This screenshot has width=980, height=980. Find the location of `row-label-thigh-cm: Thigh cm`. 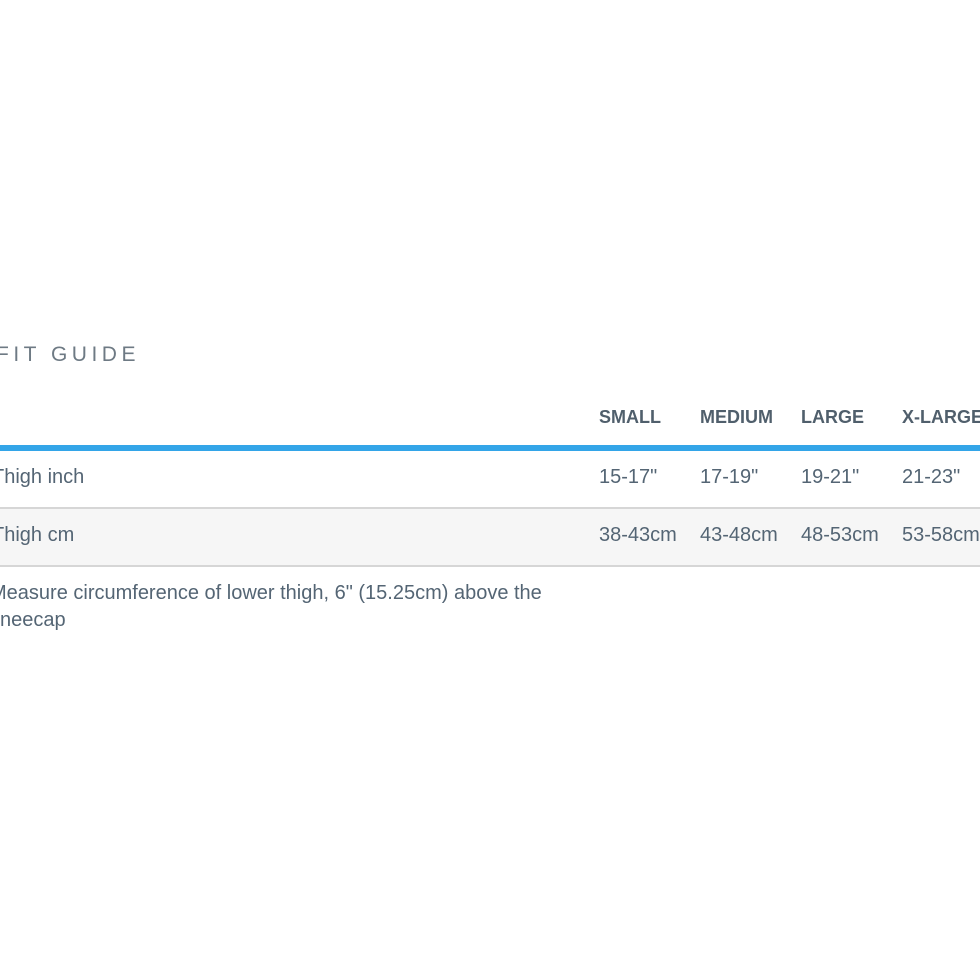

row-label-thigh-cm: Thigh cm is located at coordinates (37, 535).